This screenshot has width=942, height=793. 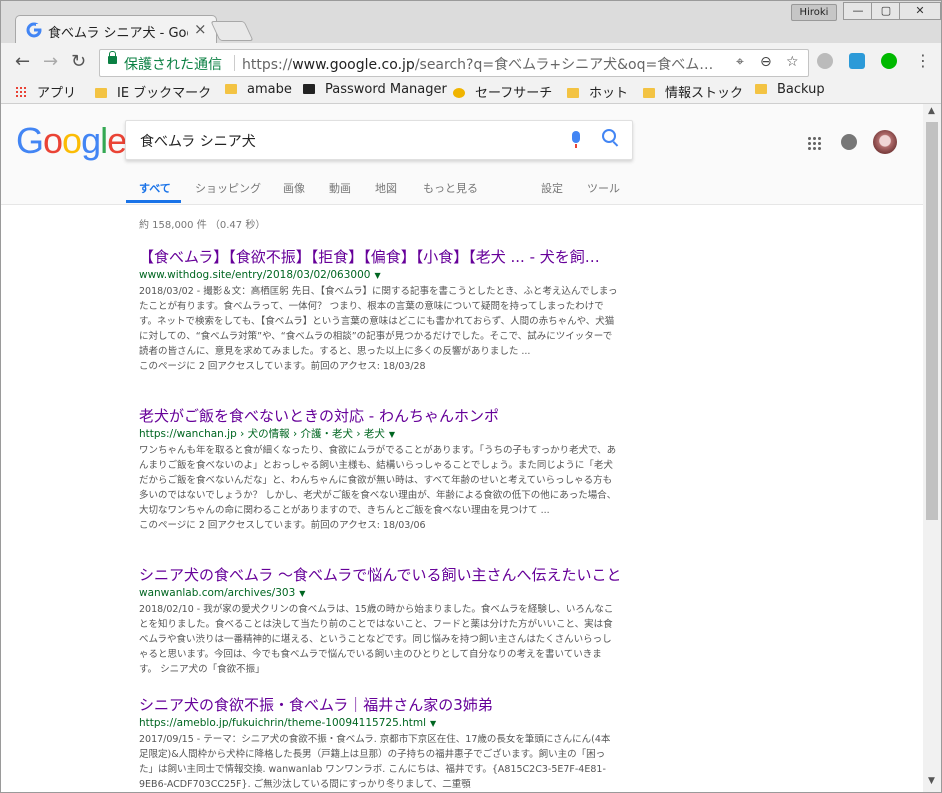 What do you see at coordinates (766, 62) in the screenshot?
I see `zoom-icon: ⊖` at bounding box center [766, 62].